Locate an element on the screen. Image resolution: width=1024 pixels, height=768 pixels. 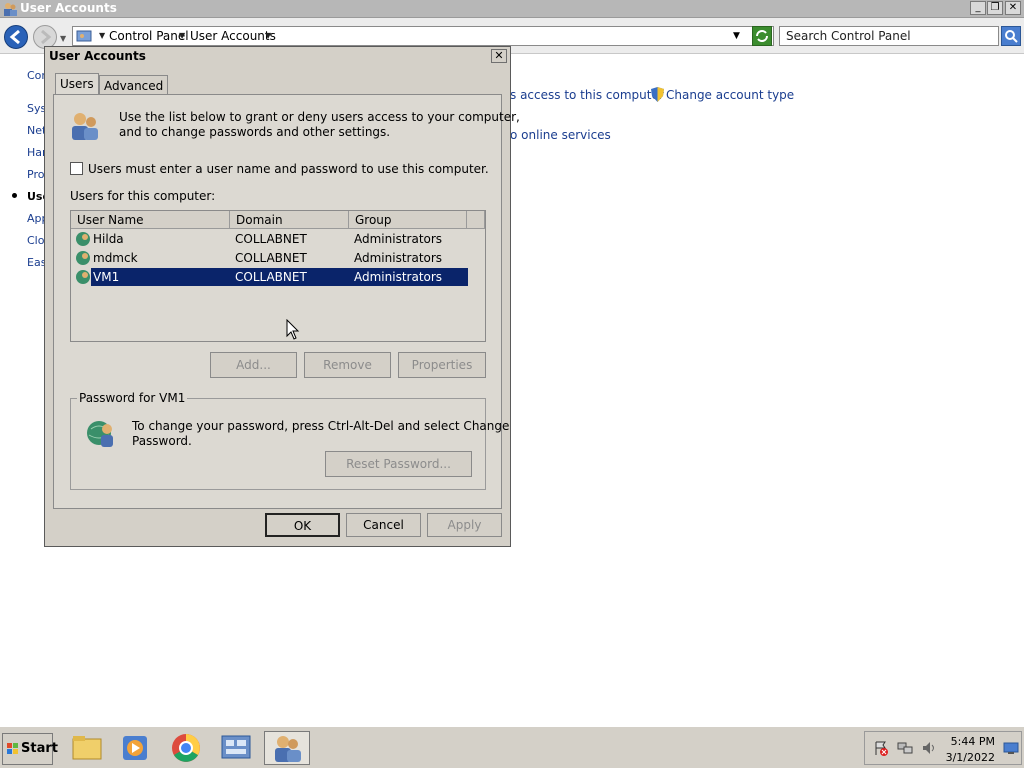
table-row: mdmck COLLABNET Administrators is located at coordinates (279, 258).